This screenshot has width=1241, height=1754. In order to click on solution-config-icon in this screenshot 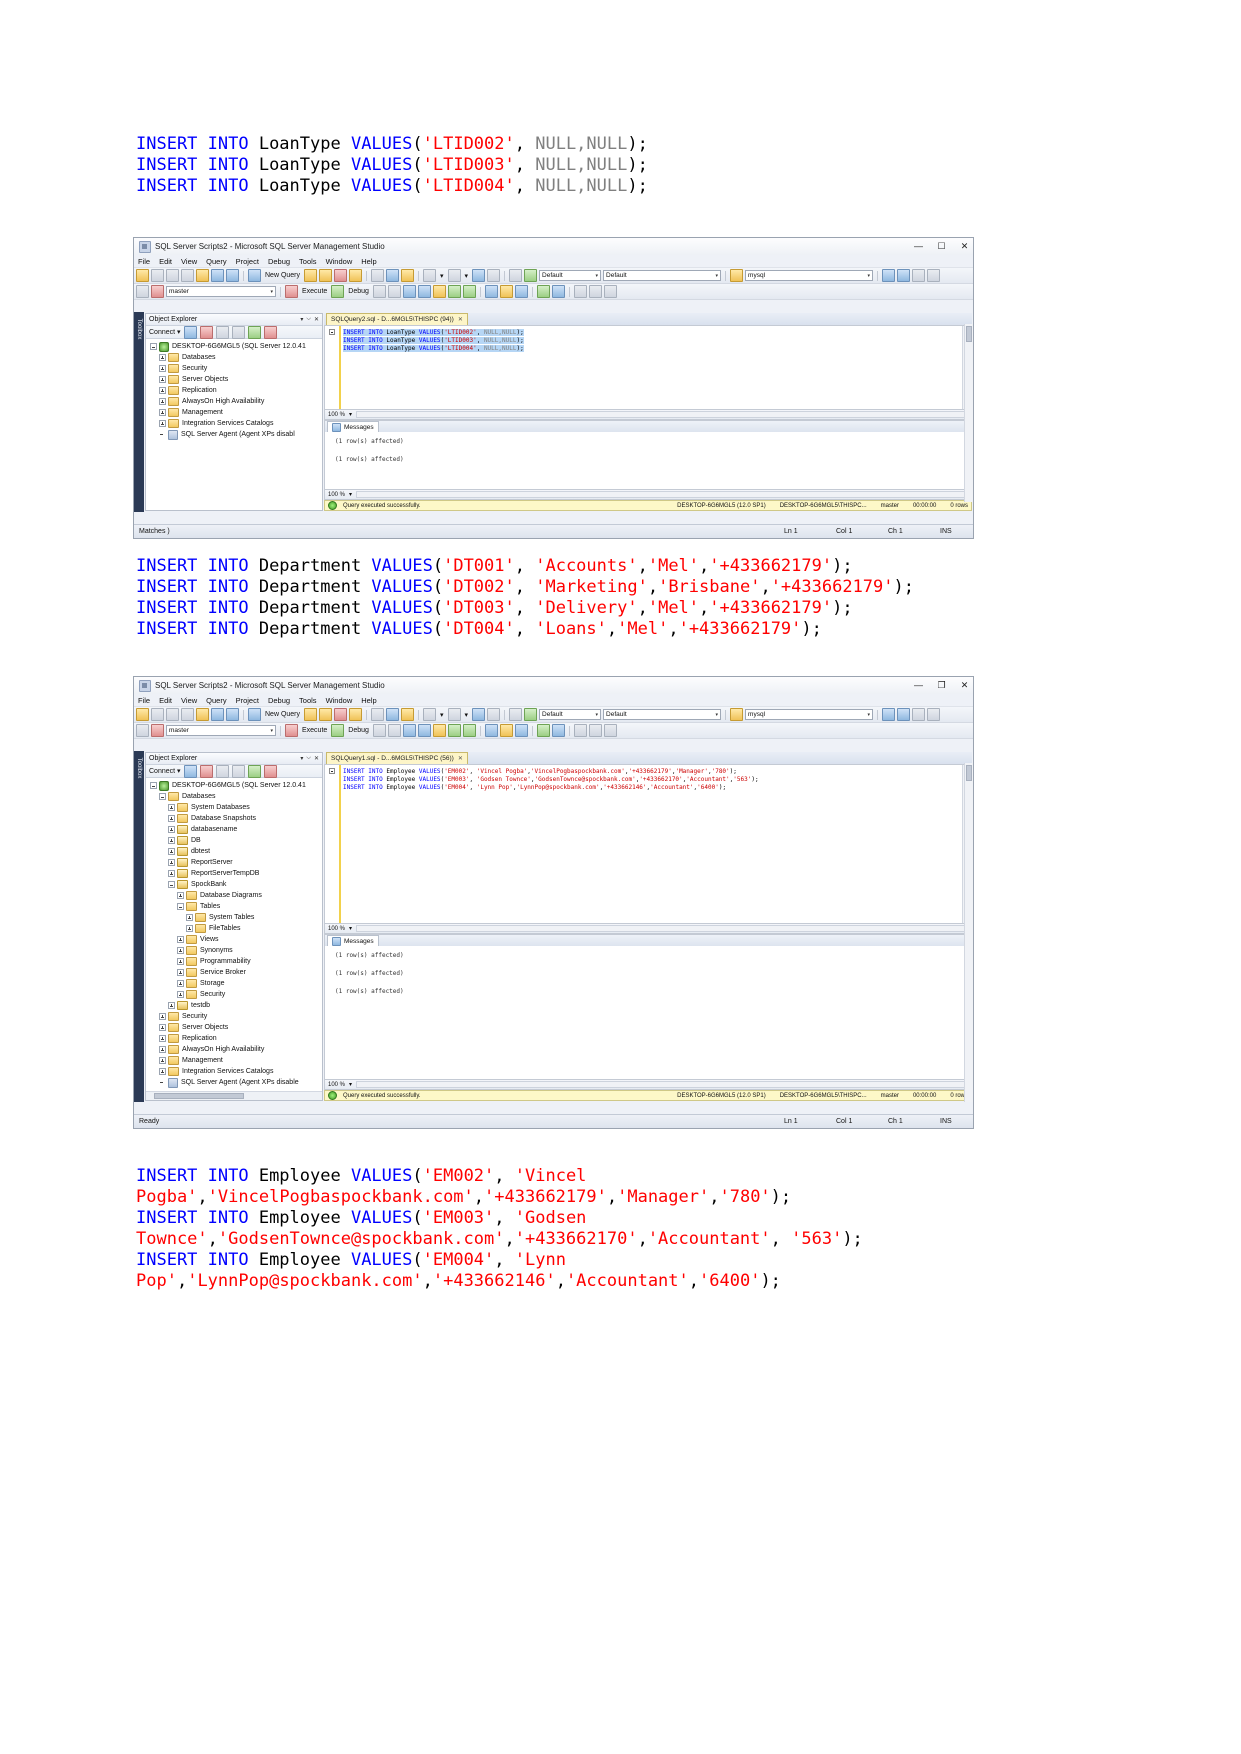, I will do `click(516, 275)`.